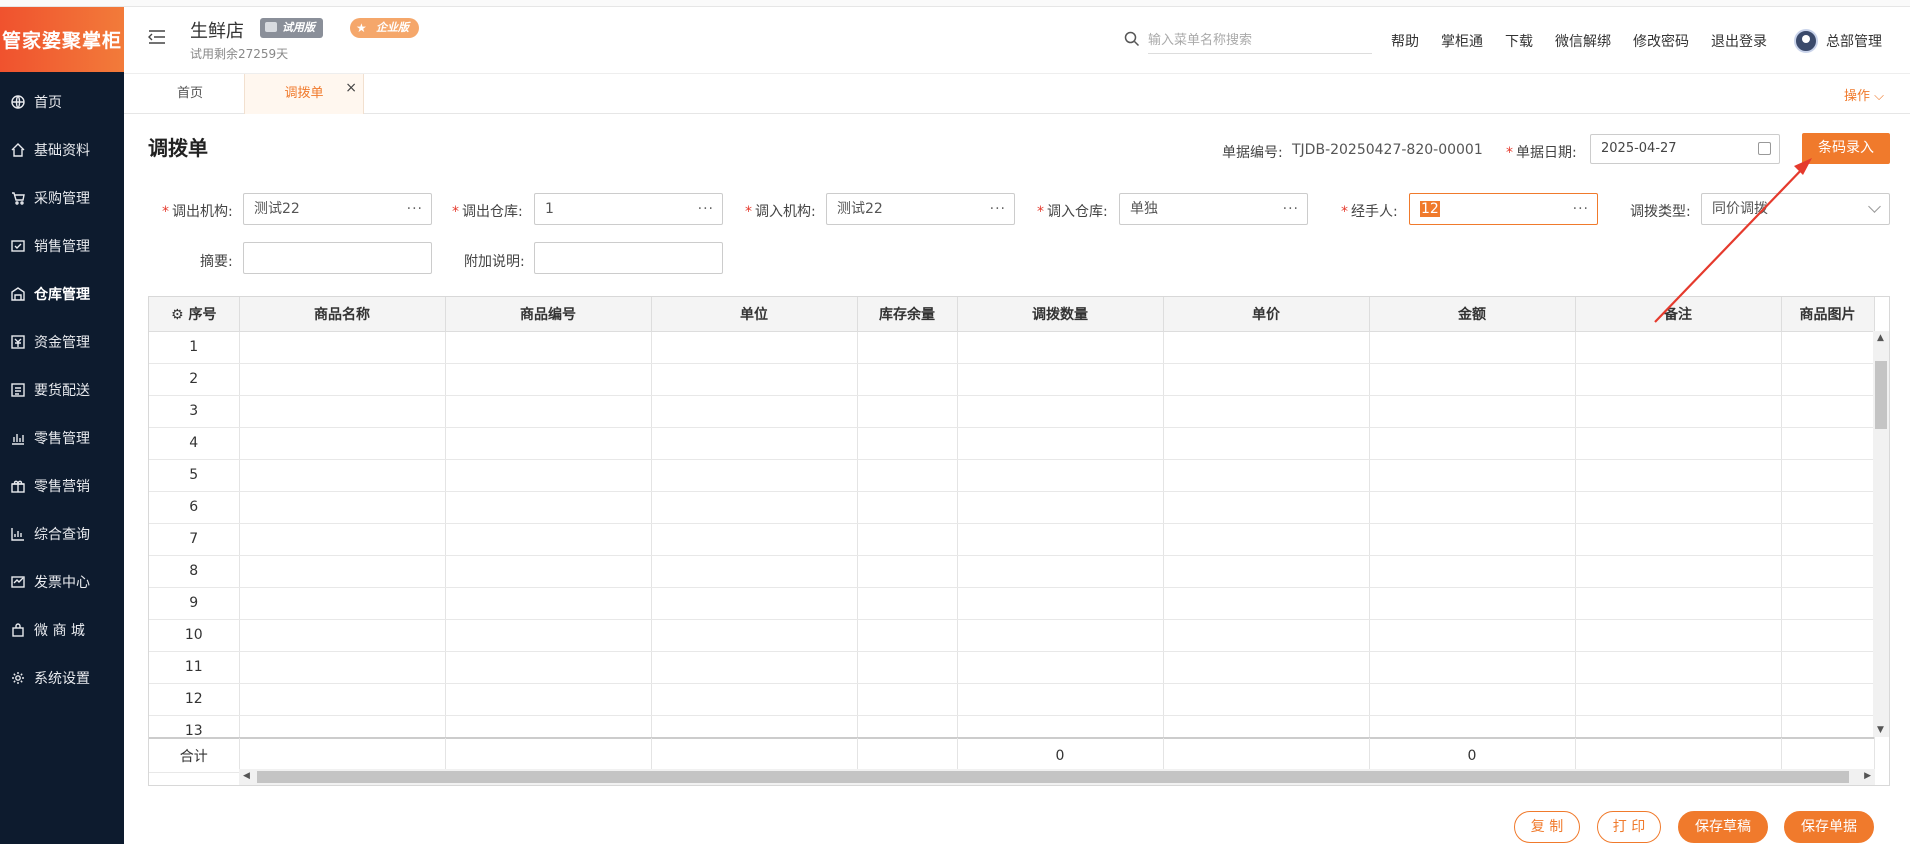  Describe the element at coordinates (190, 94) in the screenshot. I see `tab-home: 首页` at that location.